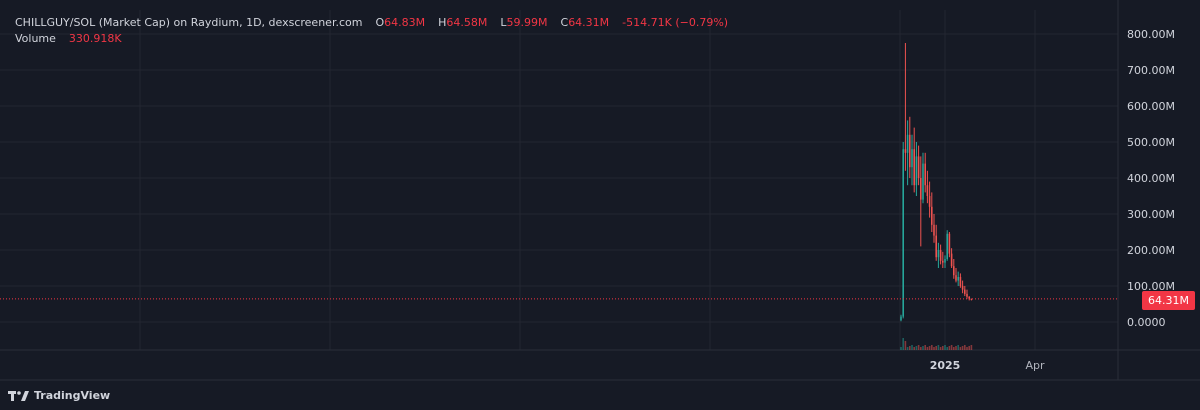 Image resolution: width=1200 pixels, height=410 pixels. I want to click on change-value: -514.71K (−0.79%), so click(675, 22).